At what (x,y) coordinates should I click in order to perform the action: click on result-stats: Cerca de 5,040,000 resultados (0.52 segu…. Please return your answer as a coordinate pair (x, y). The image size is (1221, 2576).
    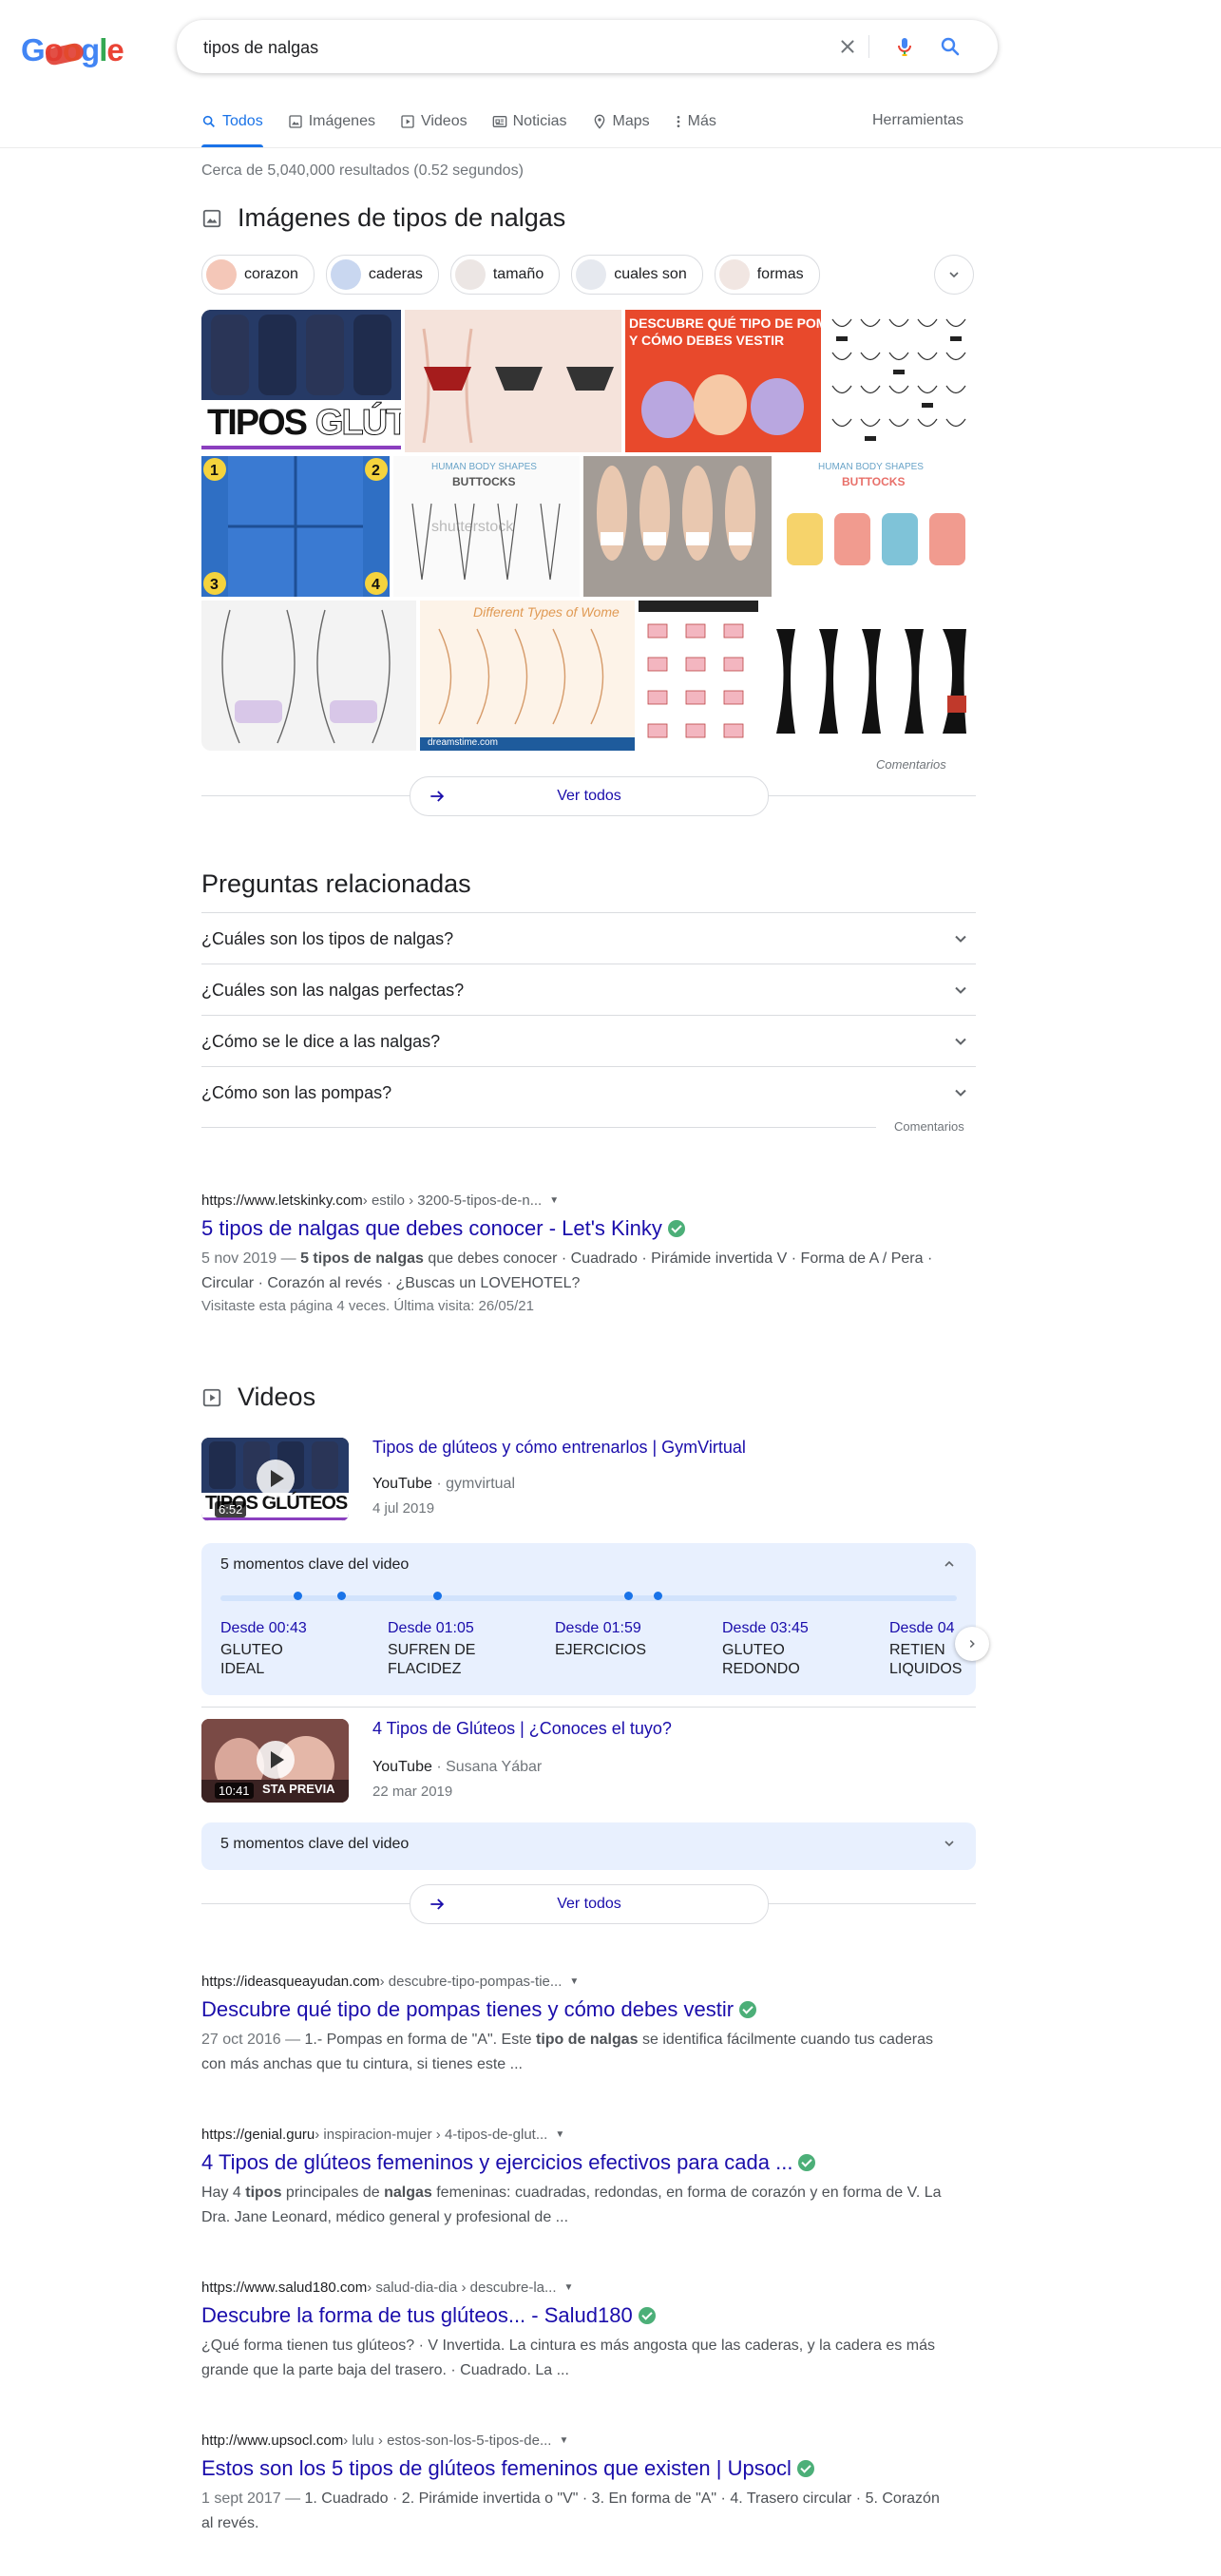
    Looking at the image, I should click on (362, 170).